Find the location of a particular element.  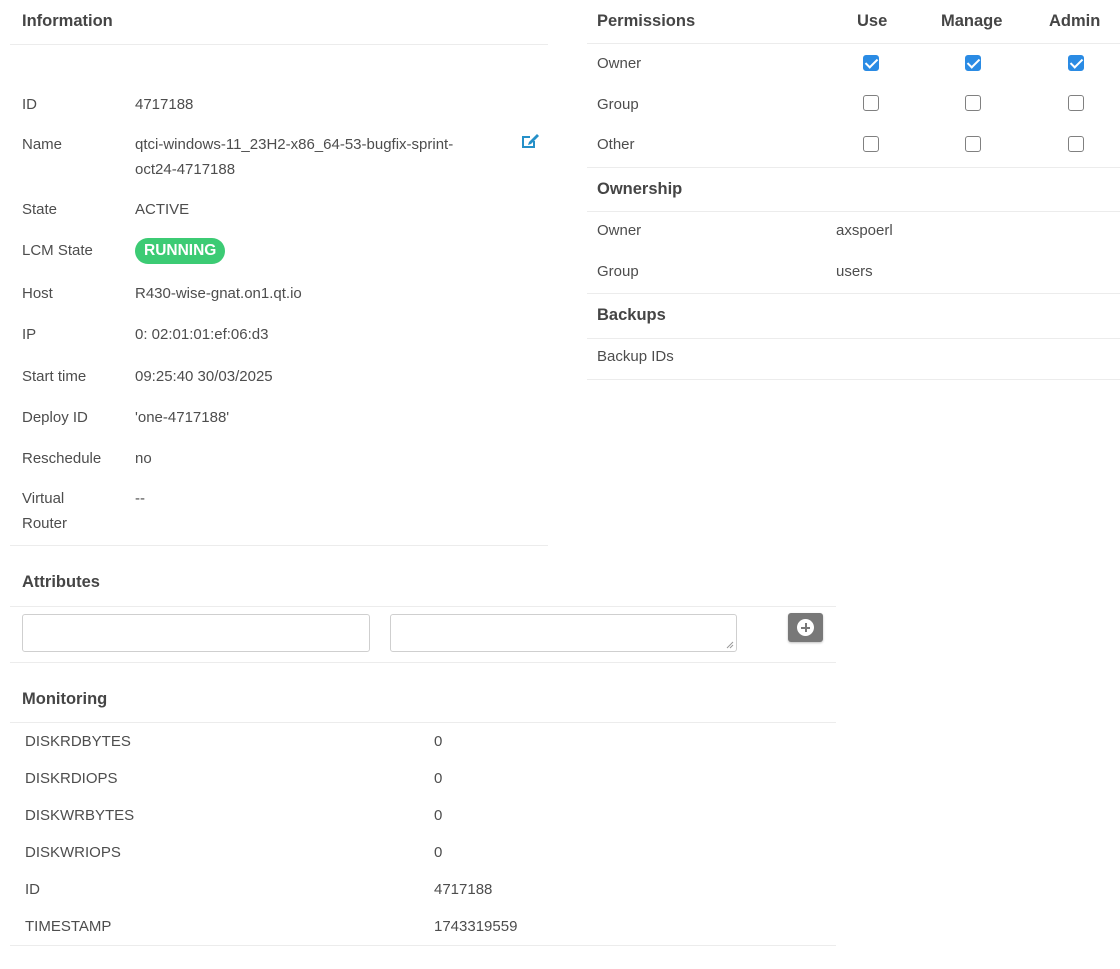

info-value: 4717188 is located at coordinates (164, 104).